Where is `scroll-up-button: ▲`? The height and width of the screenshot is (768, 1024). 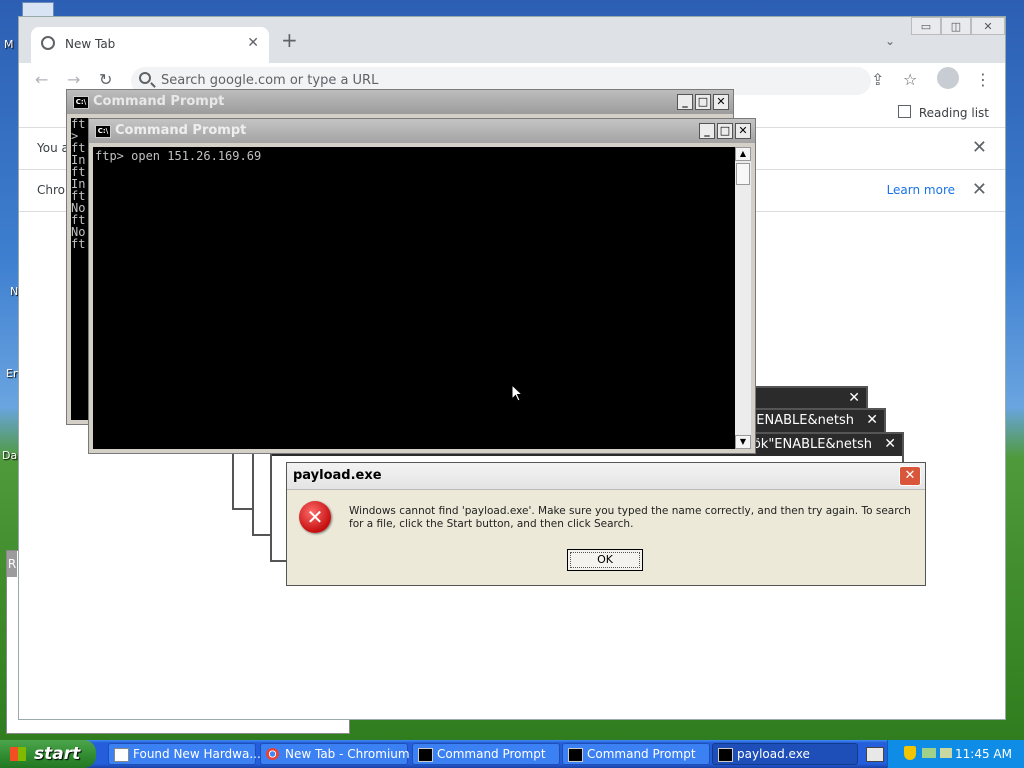
scroll-up-button: ▲ is located at coordinates (743, 154).